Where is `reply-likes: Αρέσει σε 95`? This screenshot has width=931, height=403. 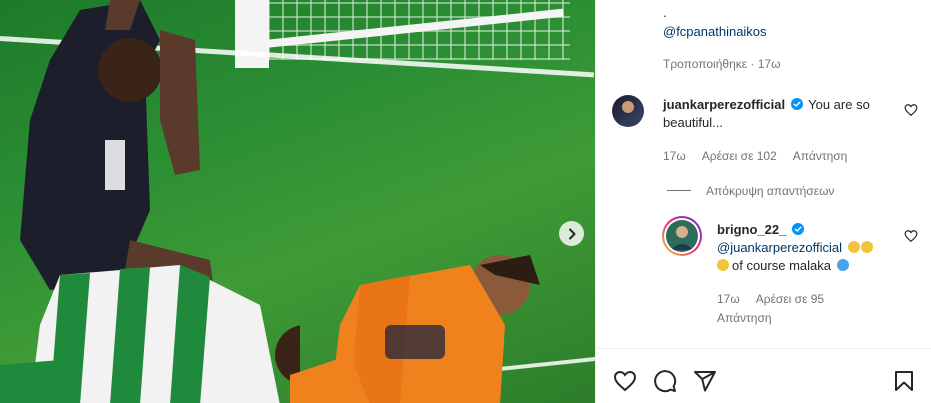 reply-likes: Αρέσει σε 95 is located at coordinates (790, 299).